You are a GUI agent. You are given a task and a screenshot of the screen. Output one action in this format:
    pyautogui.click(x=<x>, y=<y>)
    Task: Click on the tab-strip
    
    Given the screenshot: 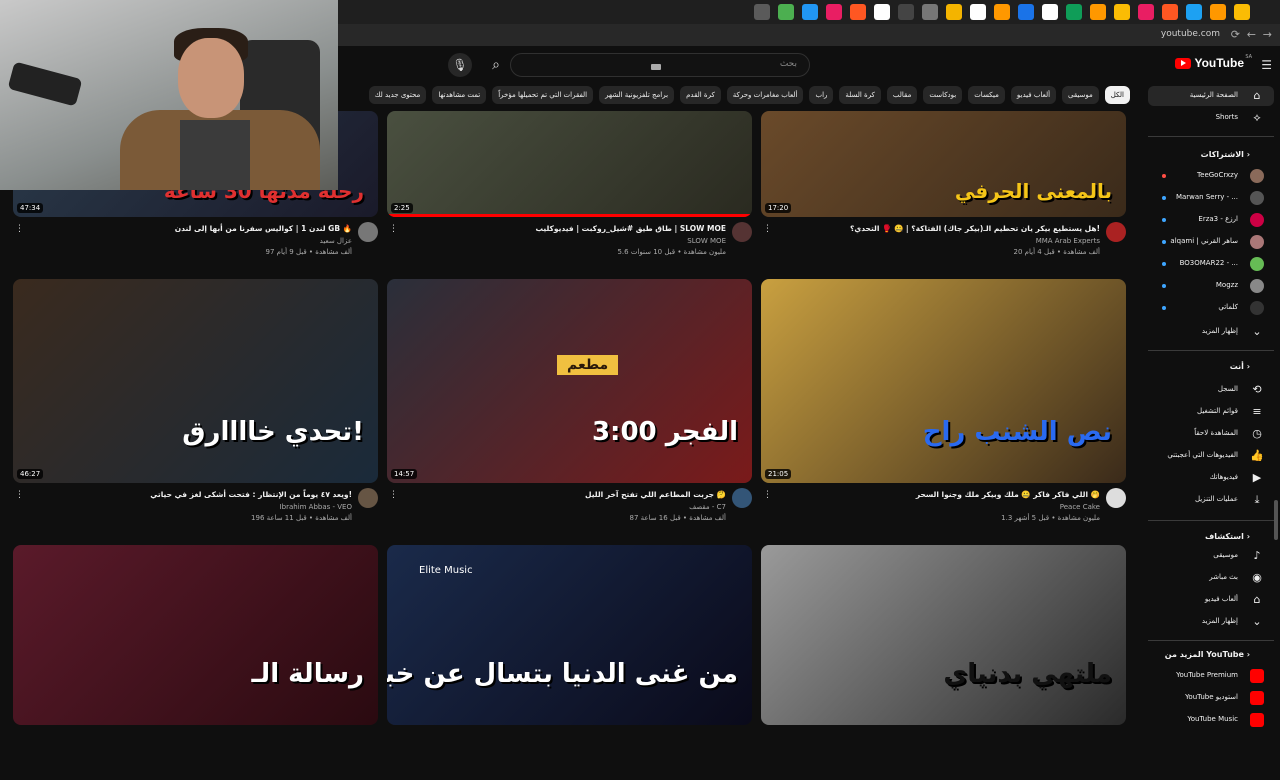 What is the action you would take?
    pyautogui.click(x=1002, y=12)
    